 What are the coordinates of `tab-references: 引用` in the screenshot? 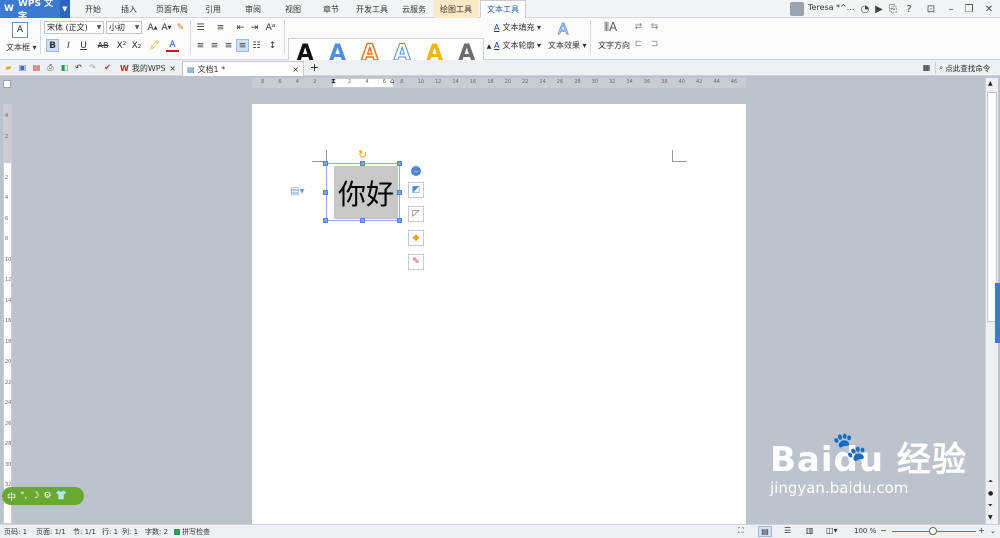 It's located at (213, 9).